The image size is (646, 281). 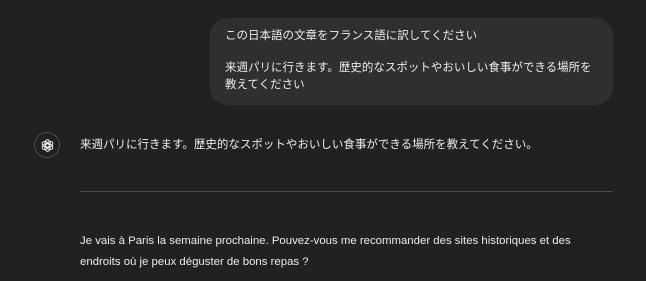 What do you see at coordinates (346, 191) in the screenshot?
I see `response-divider` at bounding box center [346, 191].